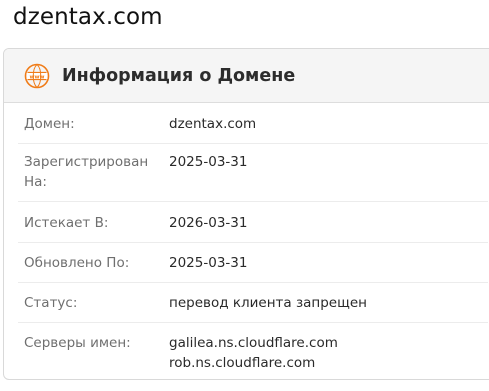  What do you see at coordinates (77, 343) in the screenshot?
I see `row-label: Серверы имен:` at bounding box center [77, 343].